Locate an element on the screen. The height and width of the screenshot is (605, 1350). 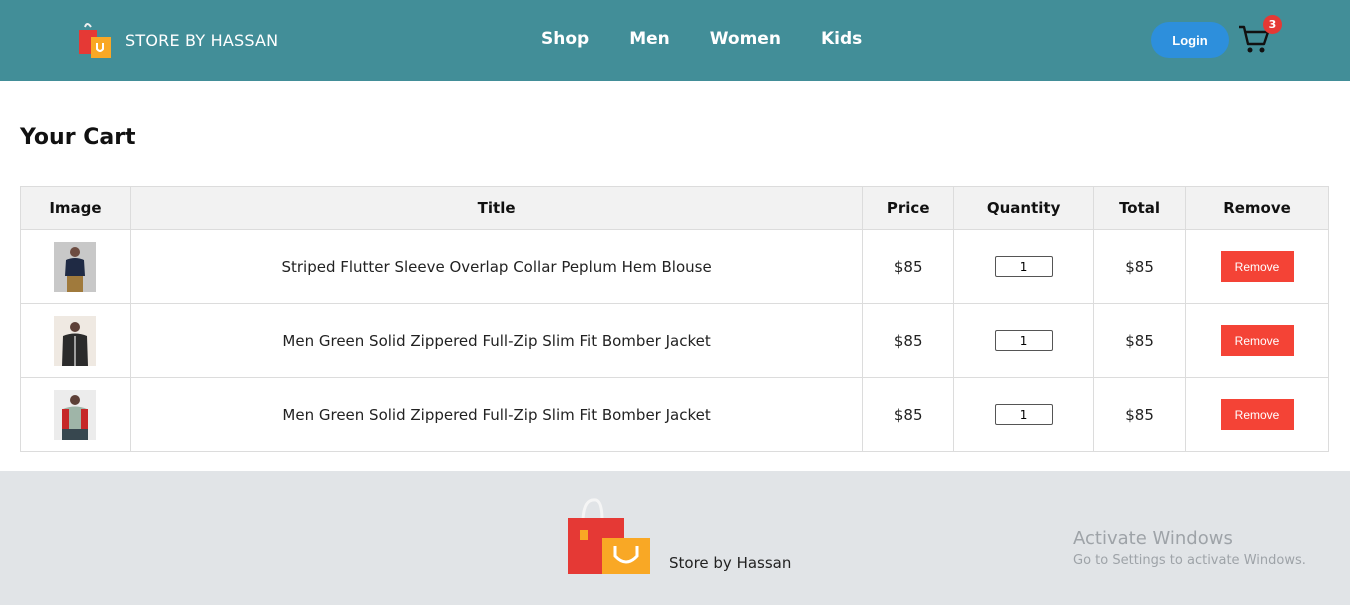
column-header-total: Total is located at coordinates (1140, 208).